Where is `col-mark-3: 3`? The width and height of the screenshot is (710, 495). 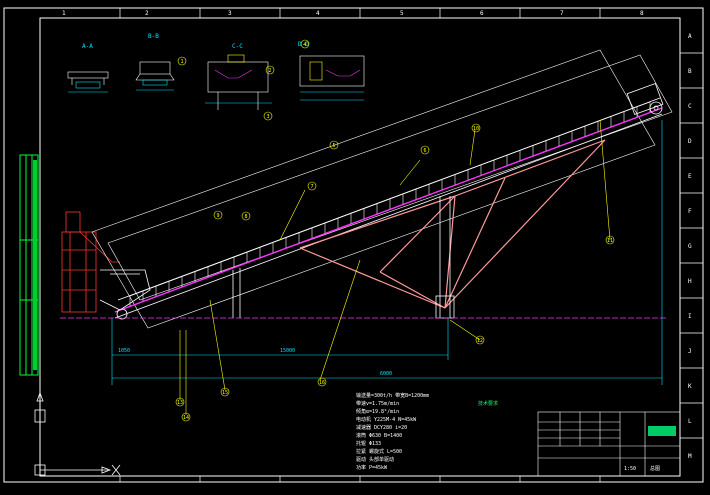 col-mark-3: 3 is located at coordinates (230, 13).